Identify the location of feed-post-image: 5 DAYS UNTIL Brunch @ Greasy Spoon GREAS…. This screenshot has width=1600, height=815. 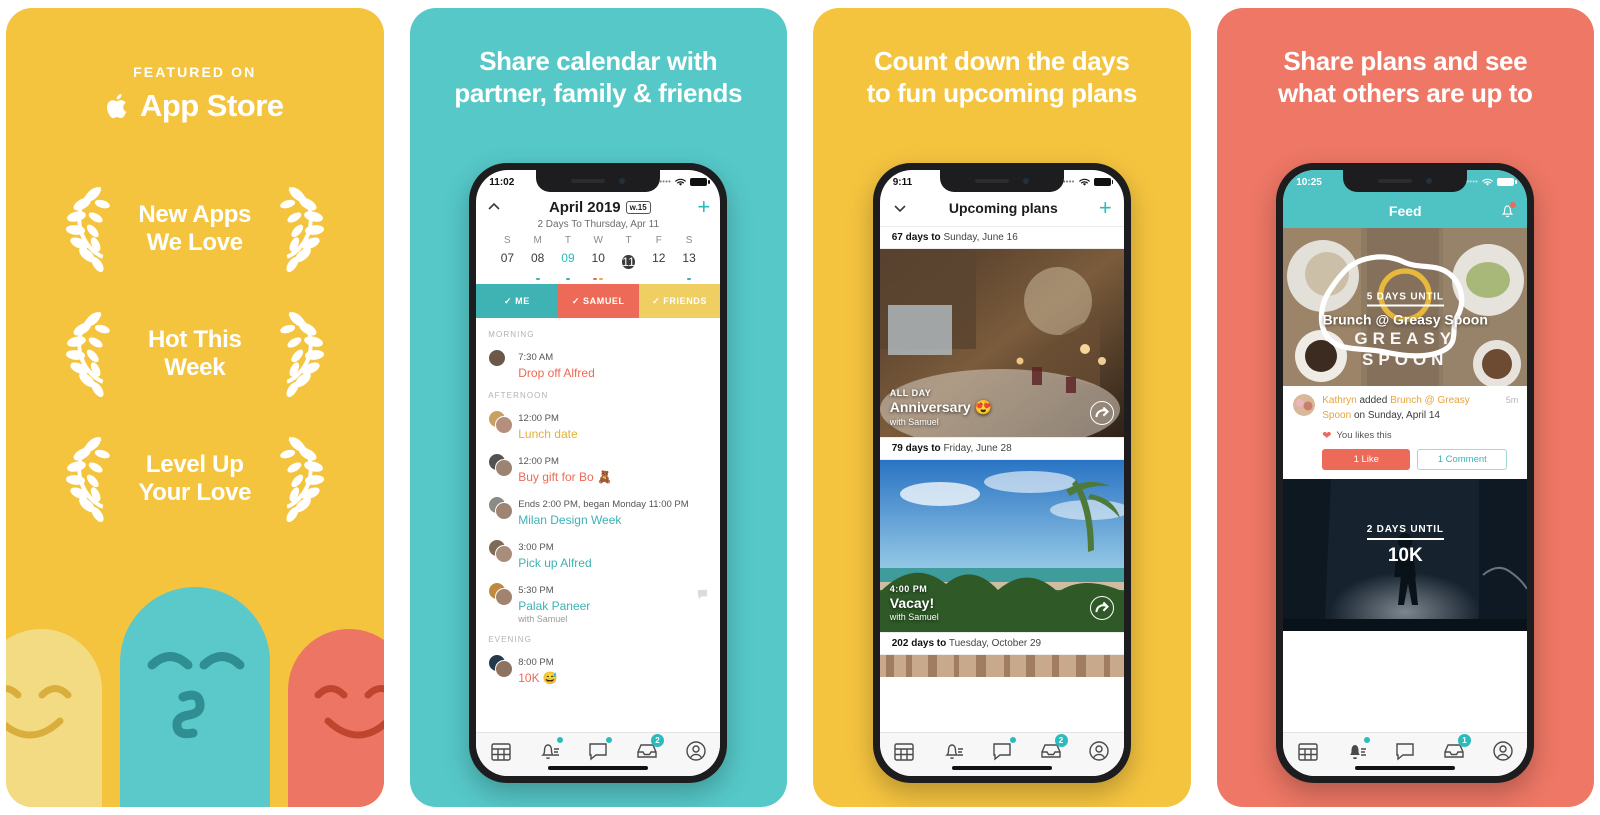
(1405, 307).